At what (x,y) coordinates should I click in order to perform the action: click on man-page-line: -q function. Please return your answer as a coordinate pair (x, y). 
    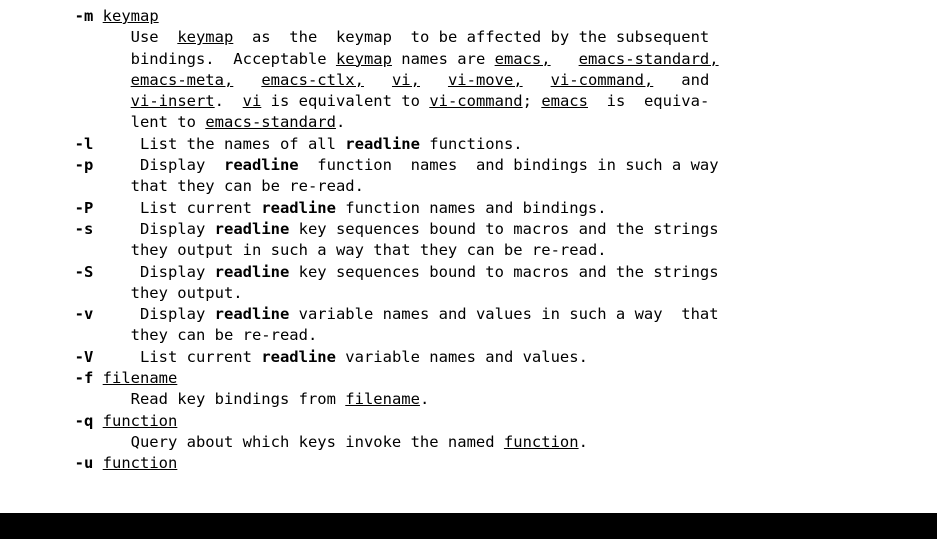
    Looking at the image, I should click on (468, 421).